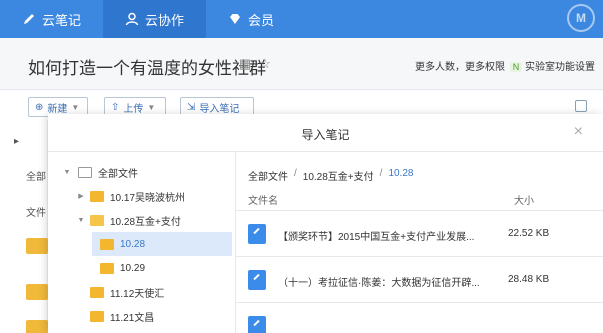 The height and width of the screenshot is (333, 603). I want to click on file-row: 【颁奖环节】2015中国互金+支付产业发展... 22.52 KB, so click(419, 233).